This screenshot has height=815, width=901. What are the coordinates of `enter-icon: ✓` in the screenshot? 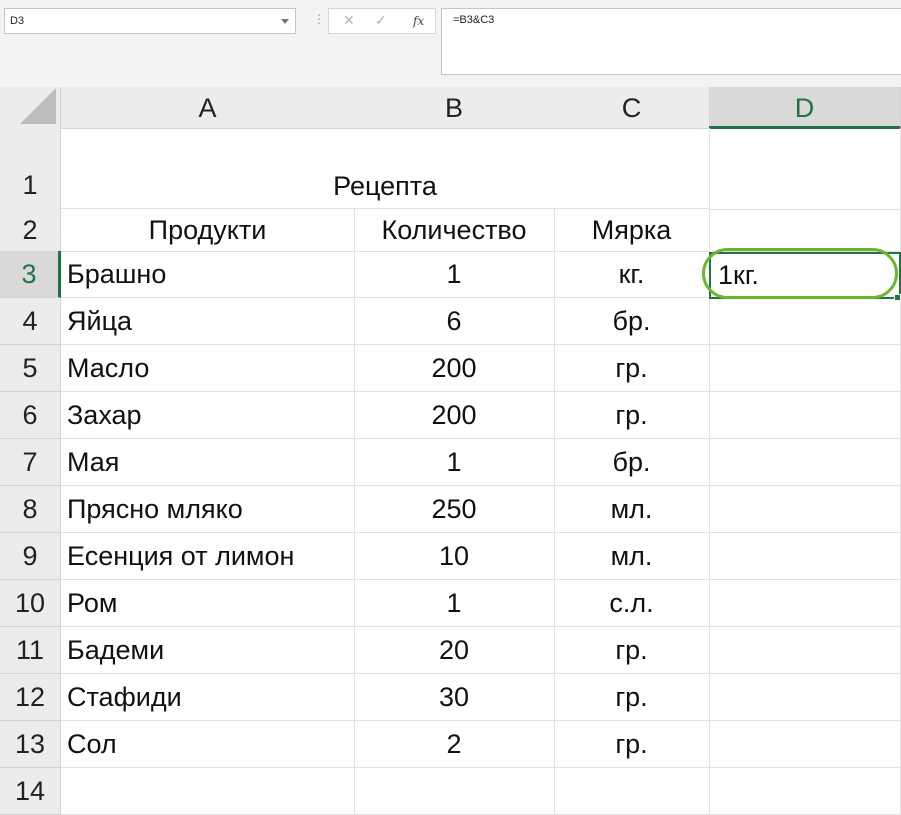 It's located at (381, 20).